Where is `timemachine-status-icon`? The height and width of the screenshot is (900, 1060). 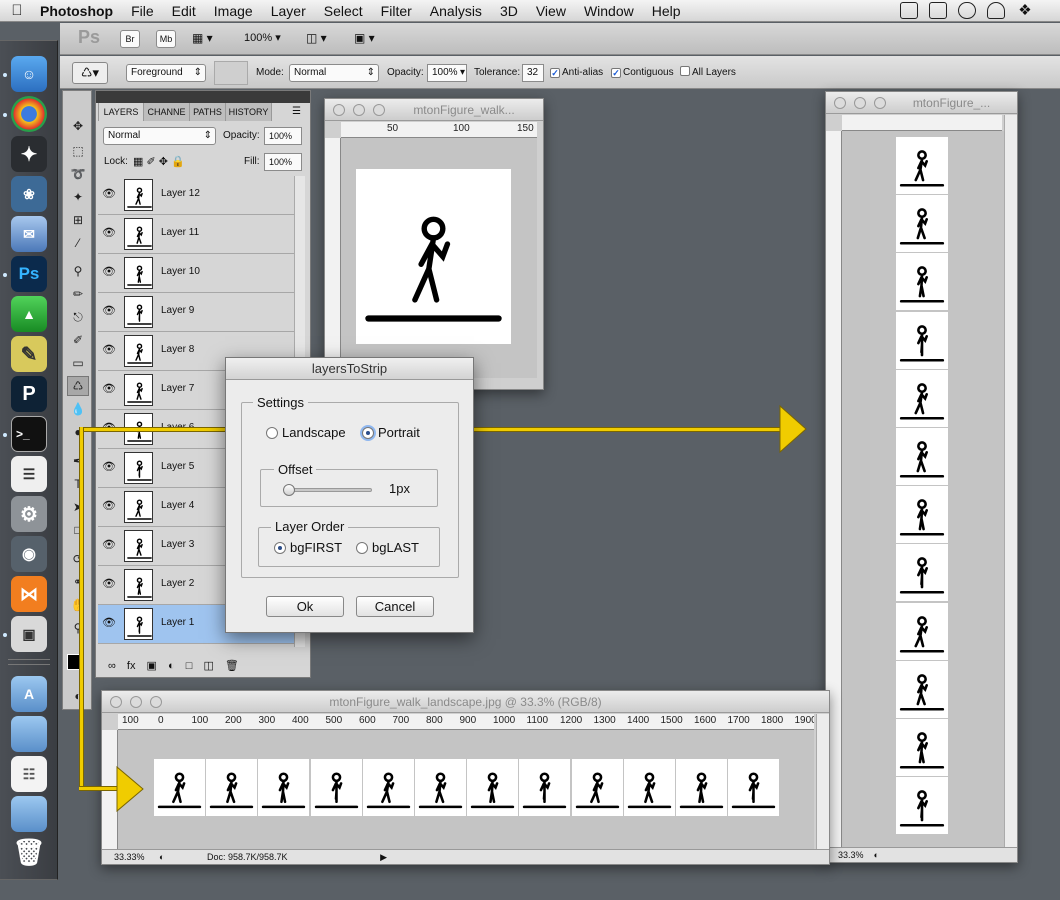
timemachine-status-icon is located at coordinates (967, 10).